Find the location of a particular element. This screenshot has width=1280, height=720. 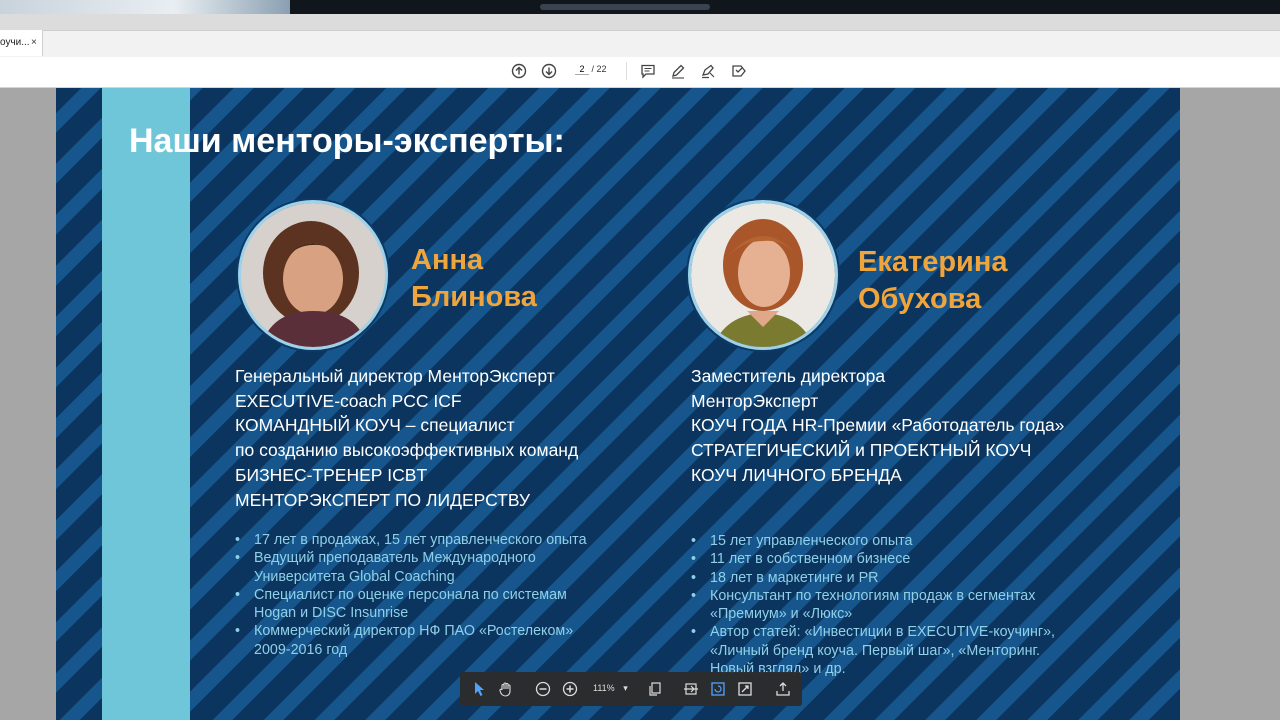

slide-title: Наши менторы-эксперты: is located at coordinates (347, 141).